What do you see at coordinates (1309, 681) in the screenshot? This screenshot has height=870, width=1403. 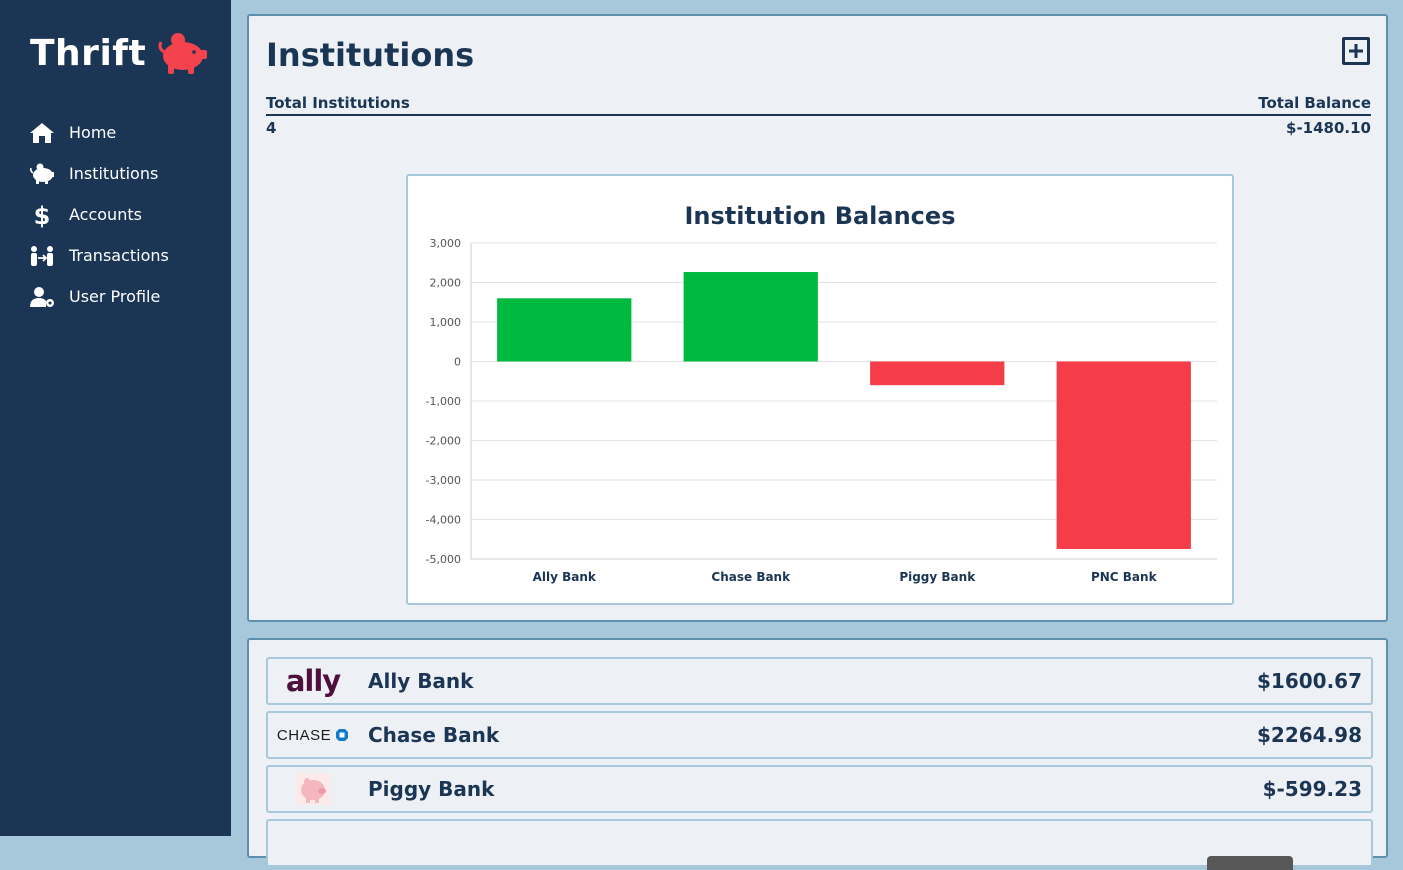 I see `institution-balance: $1600.67` at bounding box center [1309, 681].